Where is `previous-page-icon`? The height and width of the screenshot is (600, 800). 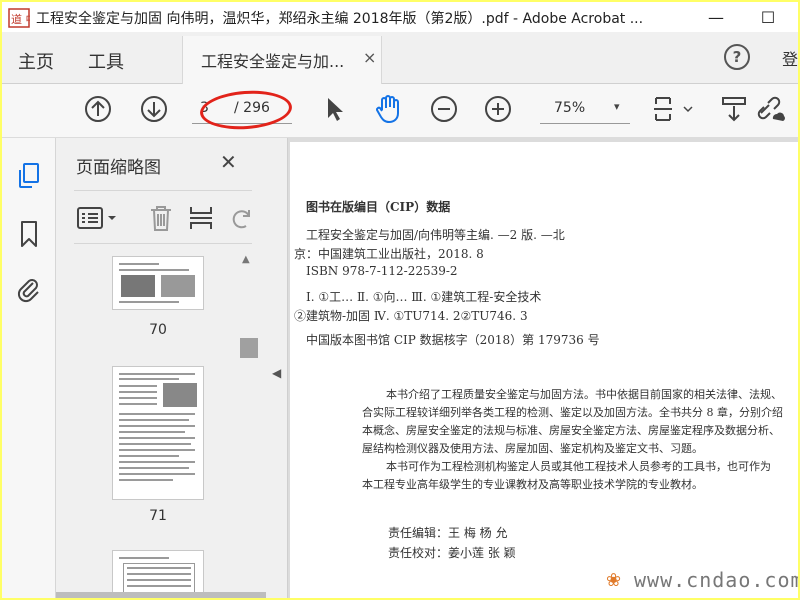 previous-page-icon is located at coordinates (98, 109).